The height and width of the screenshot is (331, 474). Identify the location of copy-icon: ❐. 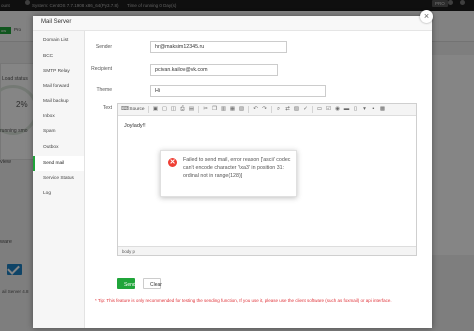
(214, 109).